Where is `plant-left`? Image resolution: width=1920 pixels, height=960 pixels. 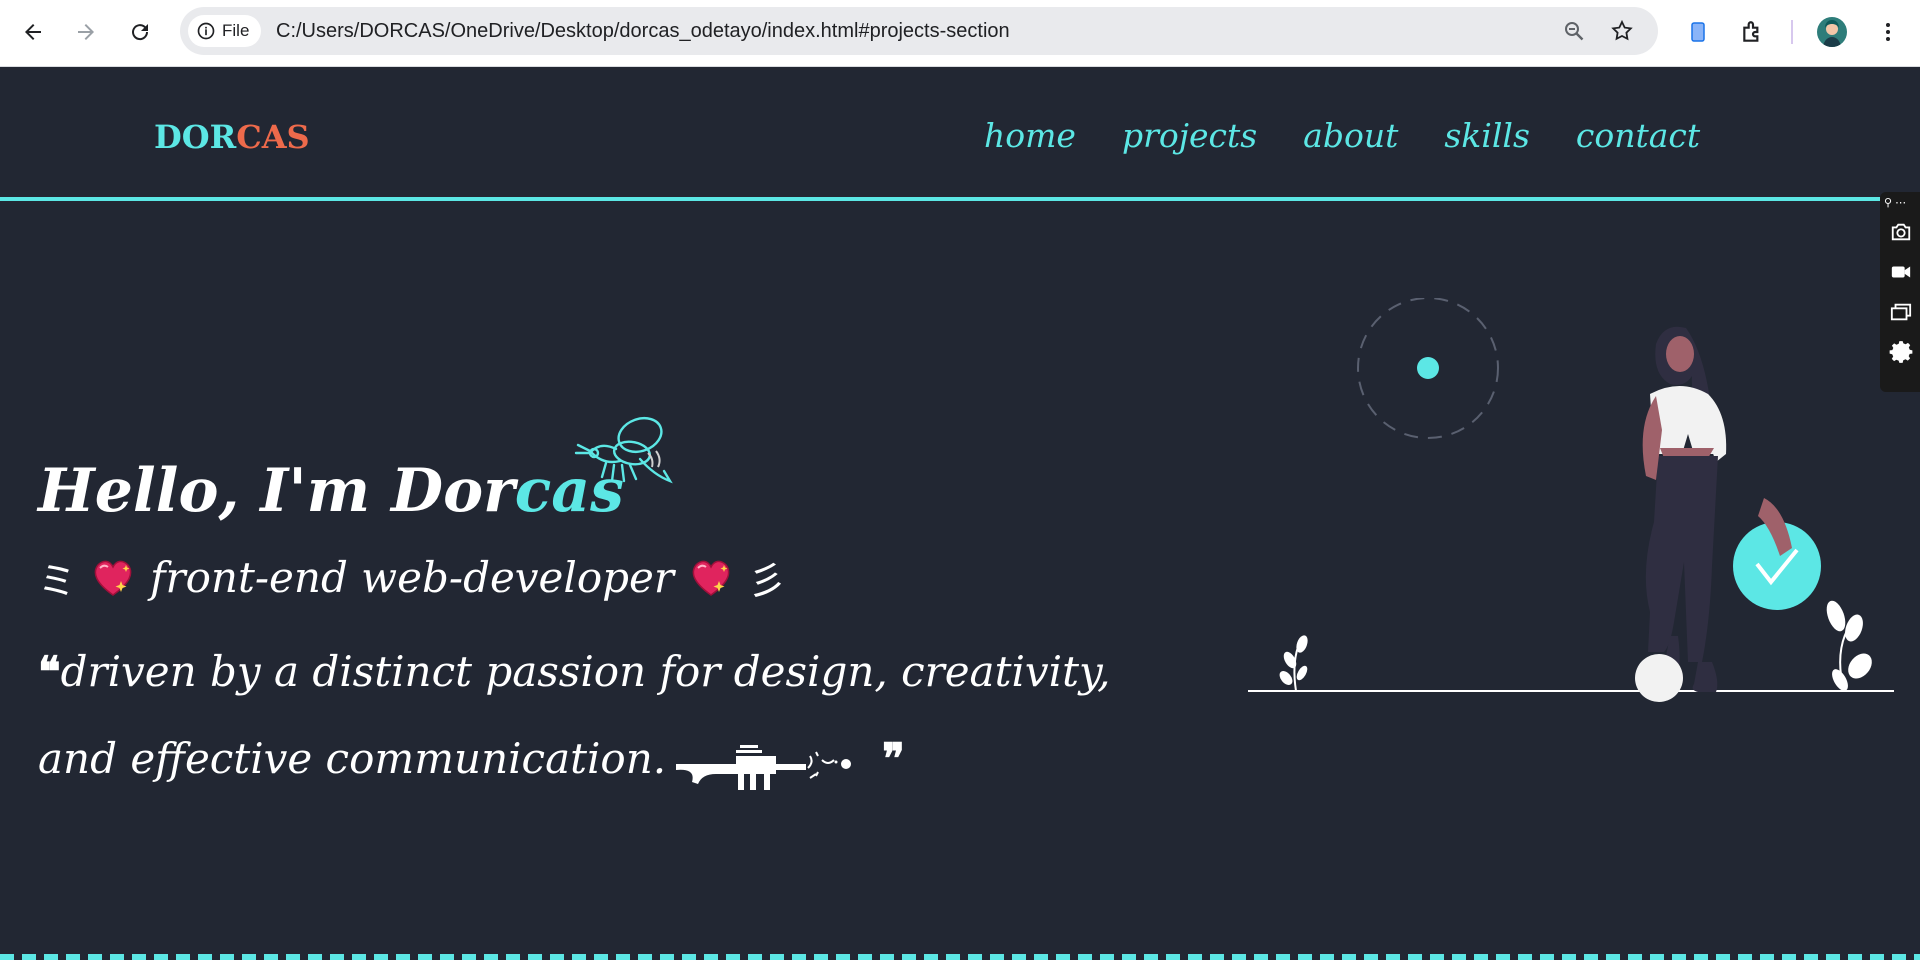
plant-left is located at coordinates (1293, 663).